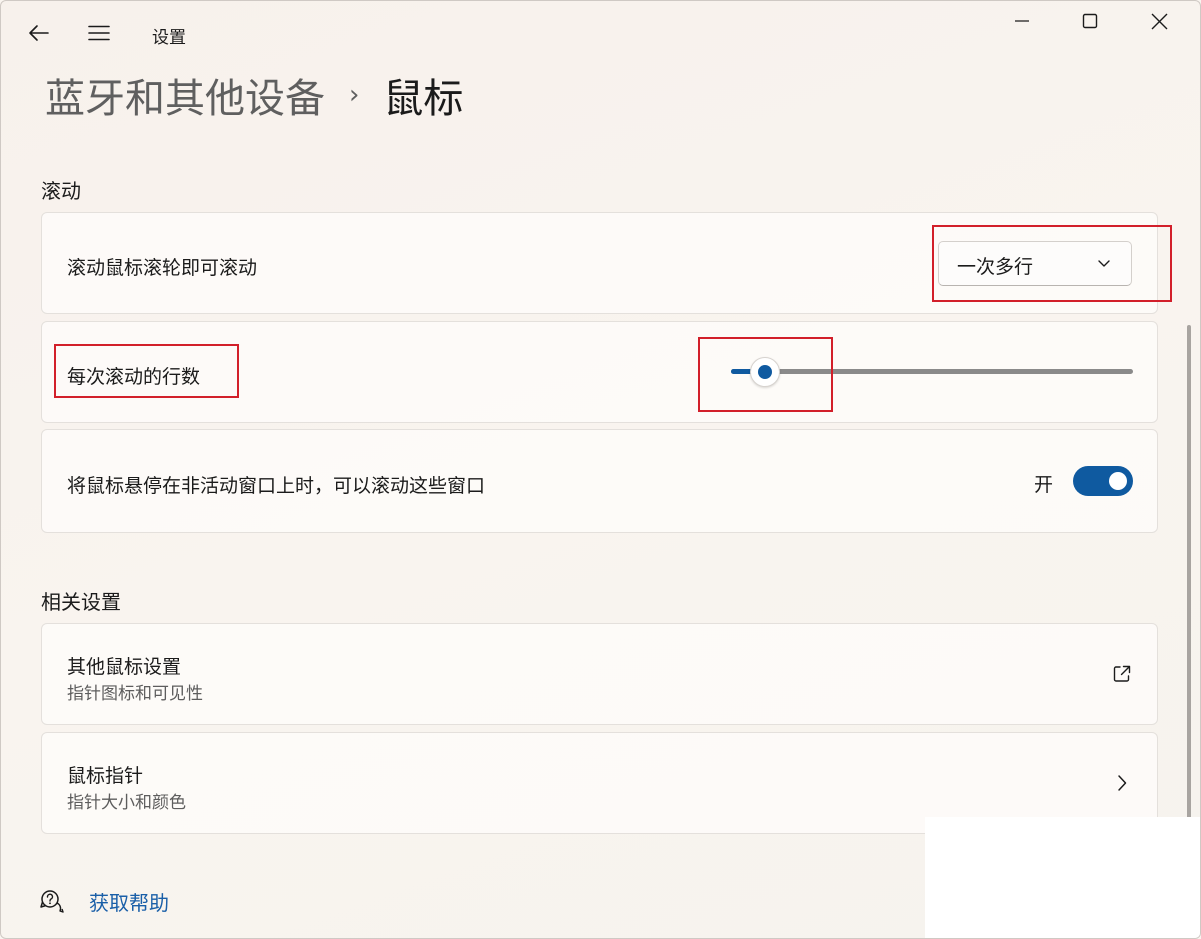 Image resolution: width=1201 pixels, height=939 pixels. What do you see at coordinates (1103, 481) in the screenshot?
I see `inactive-window-scroll-toggle` at bounding box center [1103, 481].